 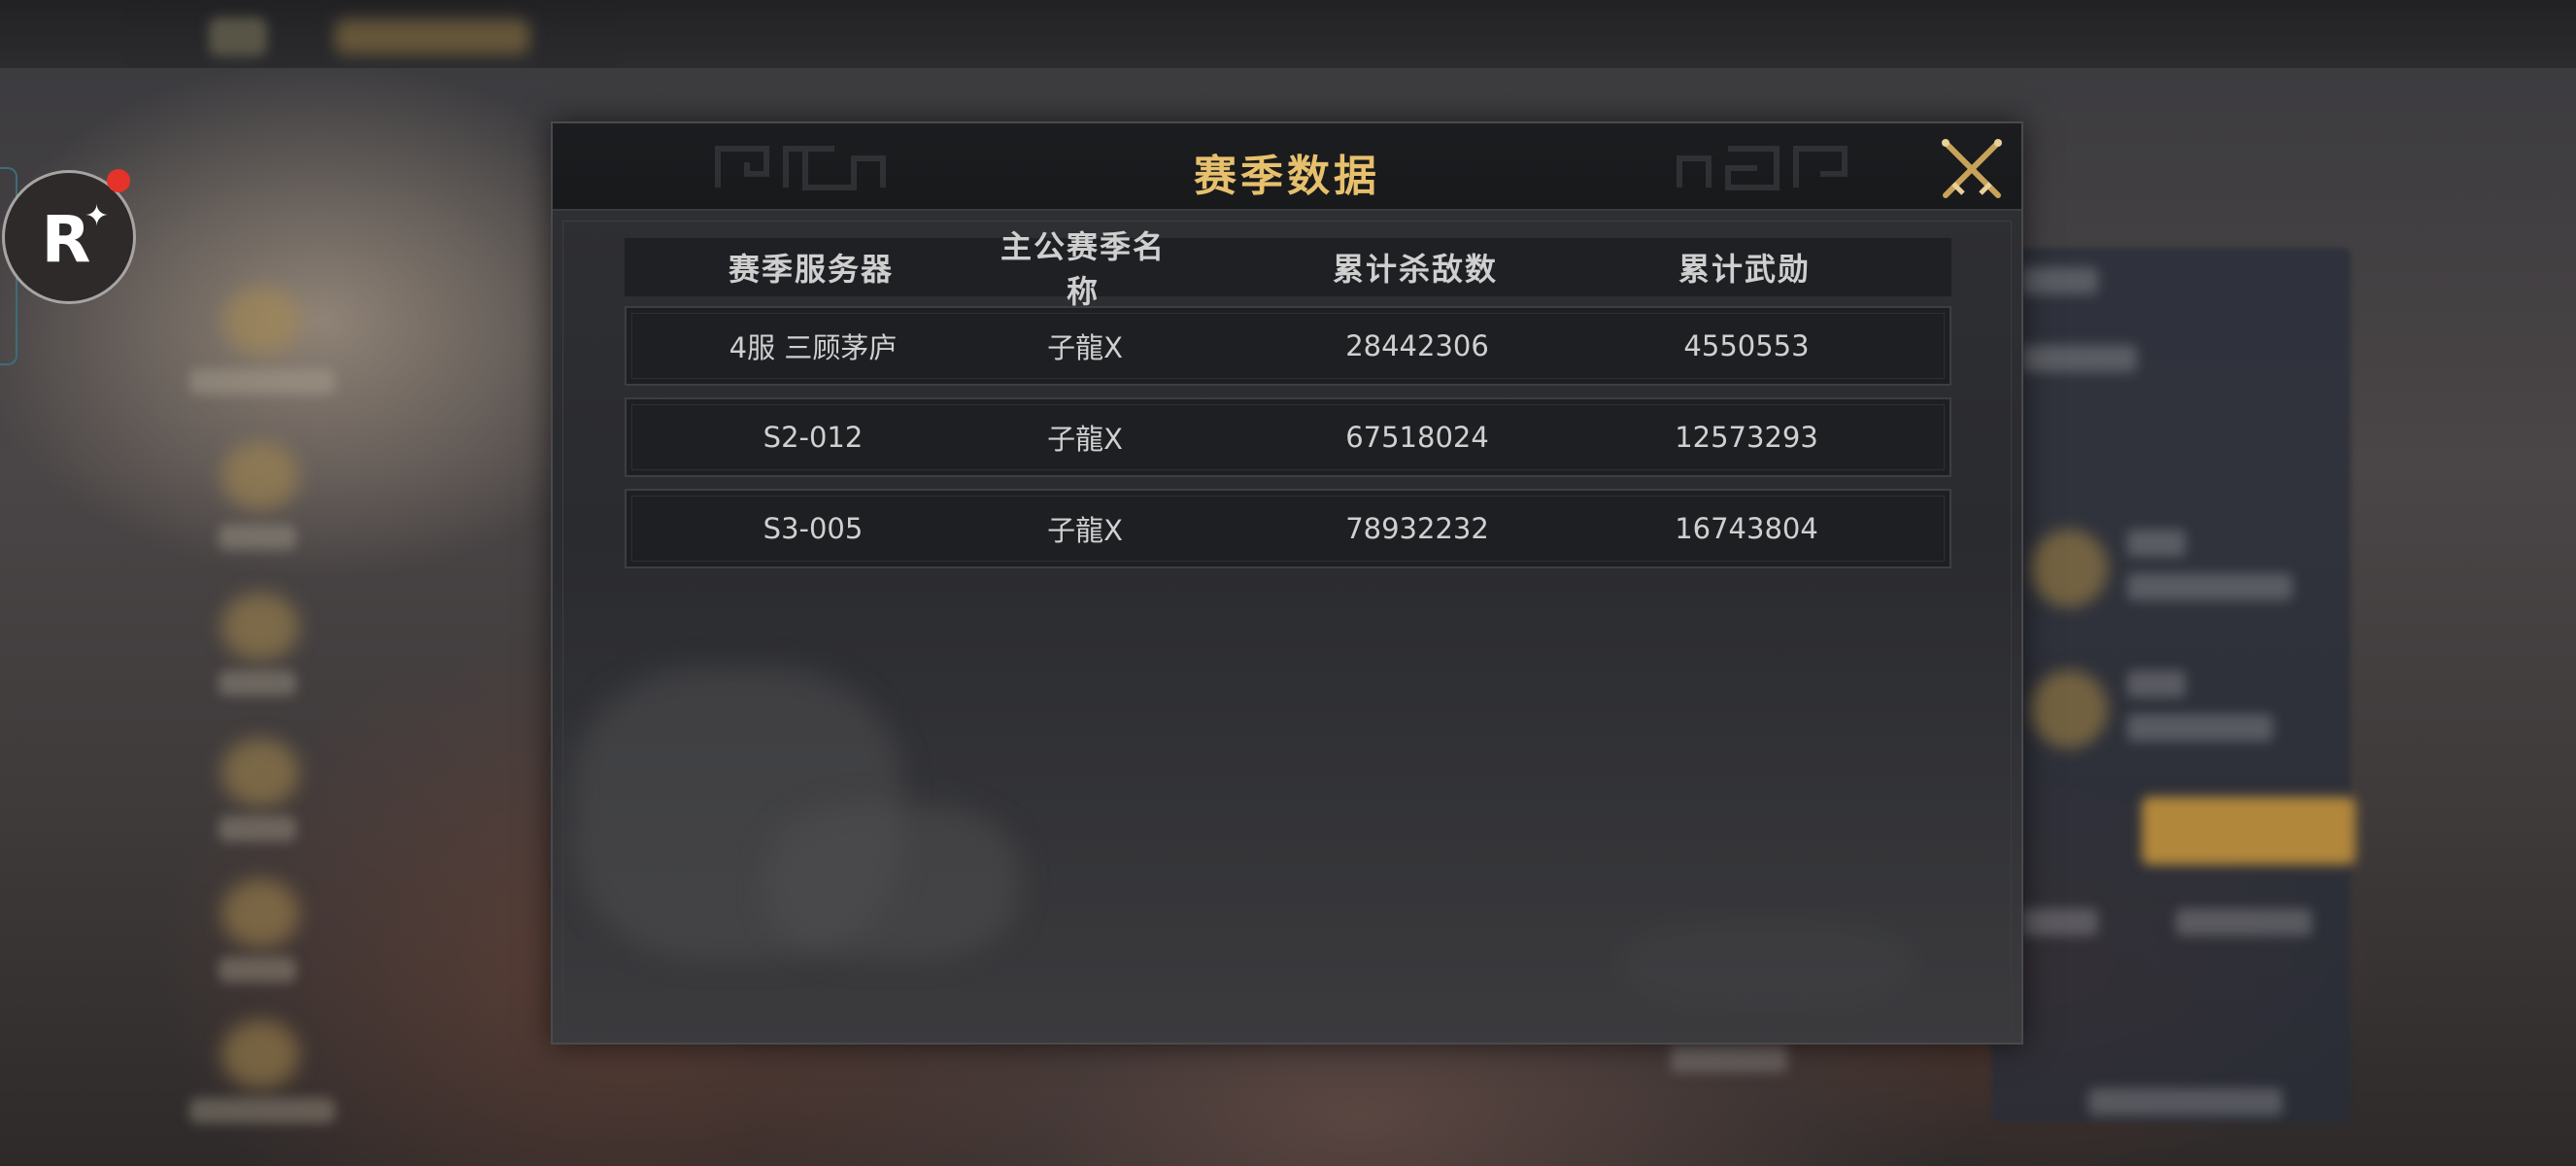 I want to click on table-row: 4服 三顾茅庐 子龍X 28442306 4550553, so click(x=1288, y=346).